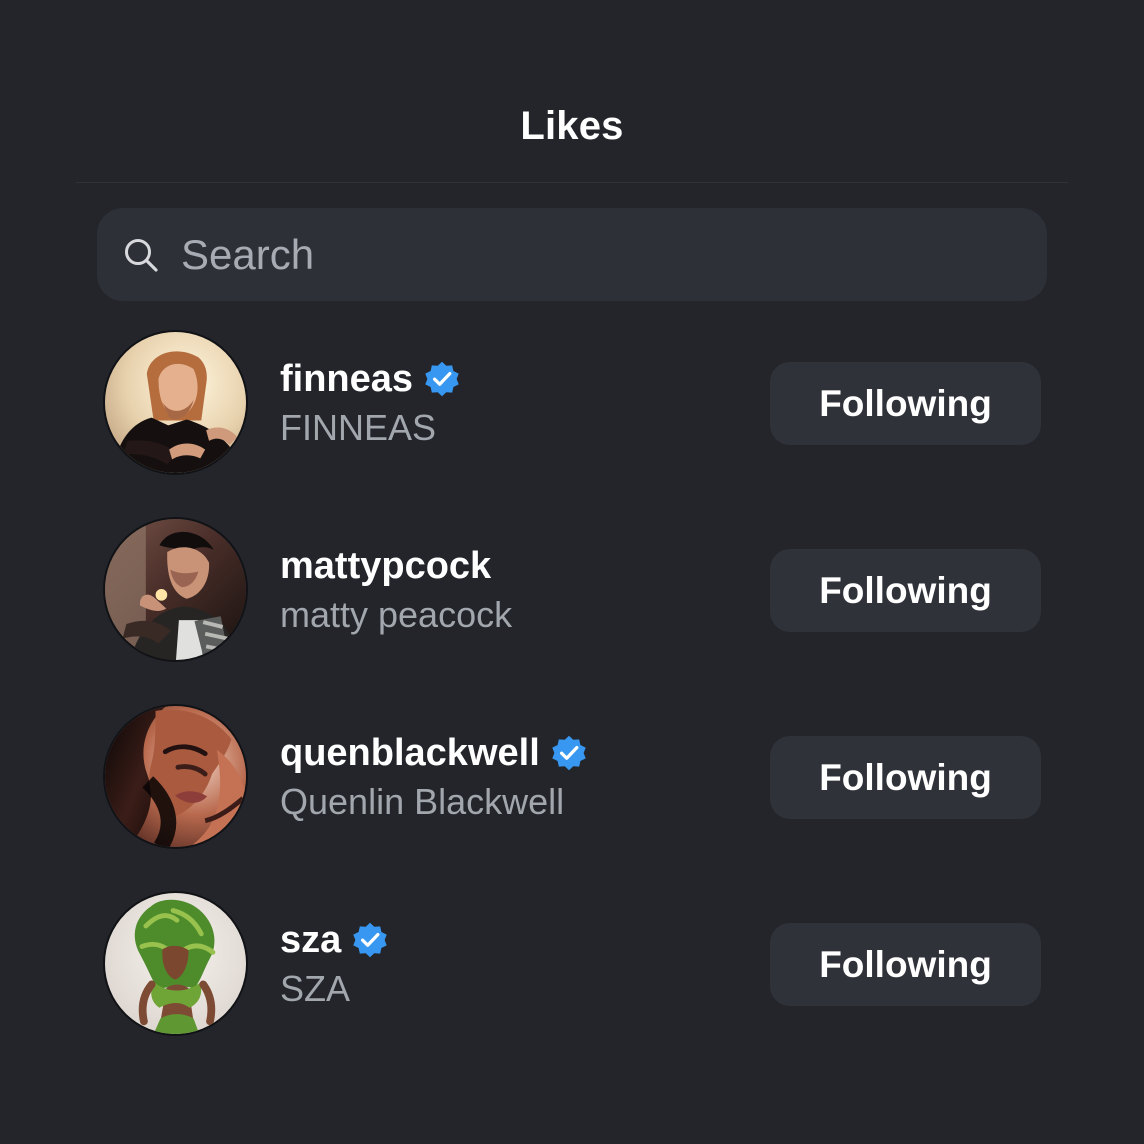  I want to click on mattypcock-avatar-image, so click(175, 589).